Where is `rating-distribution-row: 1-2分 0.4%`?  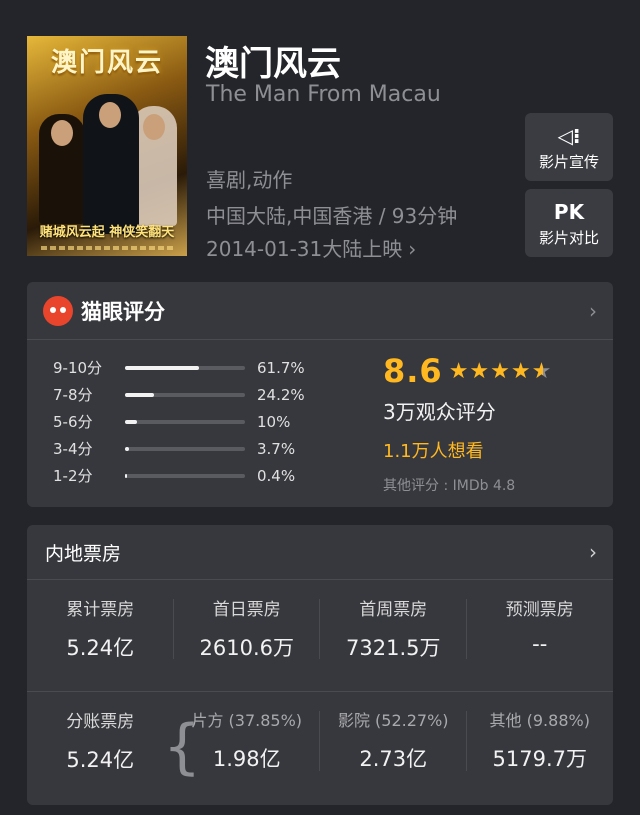
rating-distribution-row: 1-2分 0.4% is located at coordinates (179, 475).